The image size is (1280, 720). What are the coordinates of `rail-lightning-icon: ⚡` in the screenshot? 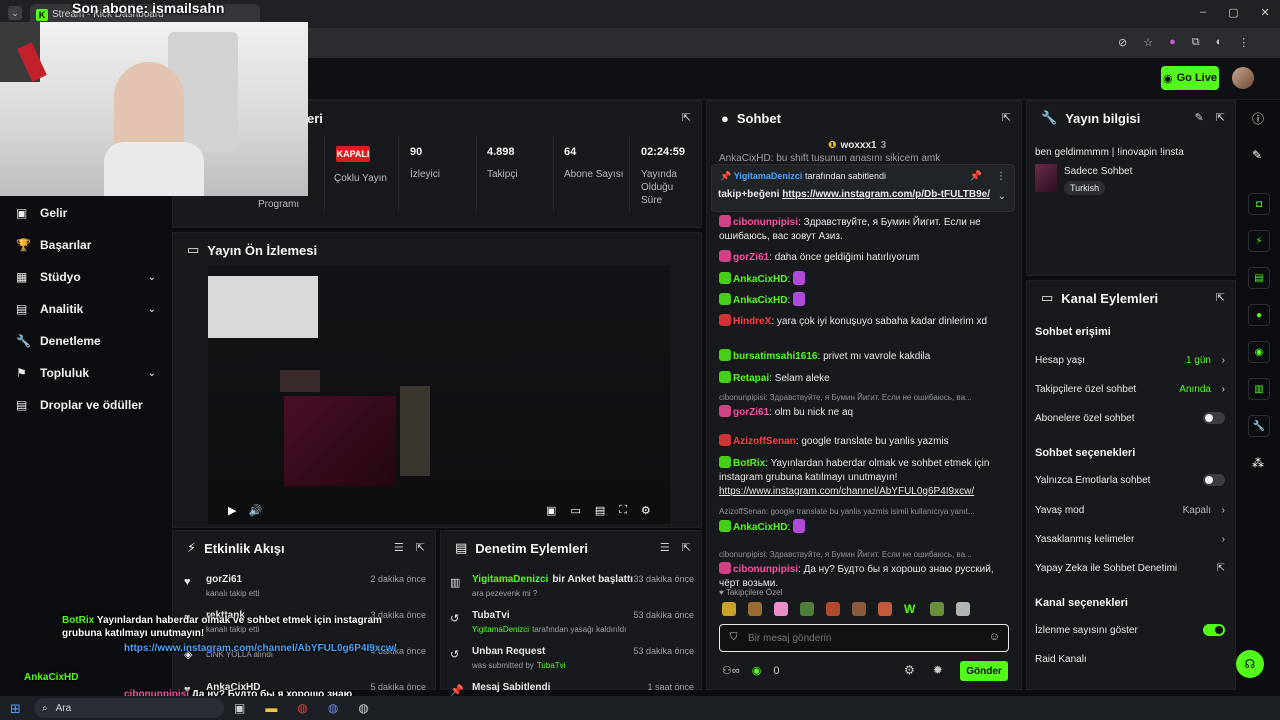 It's located at (1259, 241).